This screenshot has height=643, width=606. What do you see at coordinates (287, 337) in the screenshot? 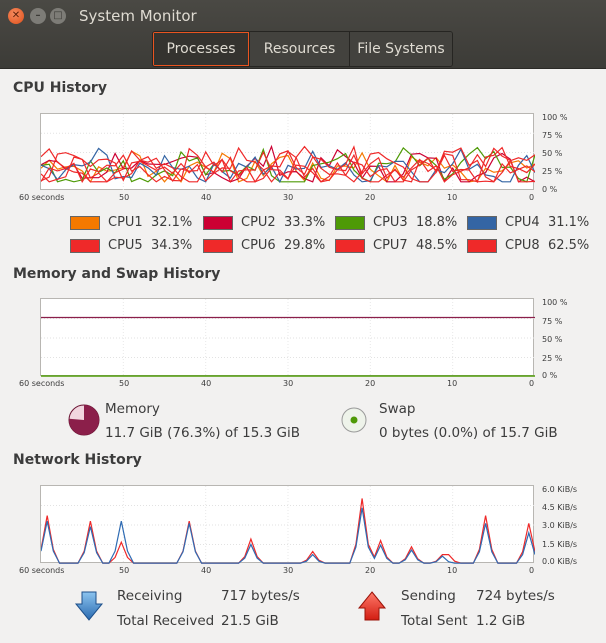
I see `memory-swap-history-graph` at bounding box center [287, 337].